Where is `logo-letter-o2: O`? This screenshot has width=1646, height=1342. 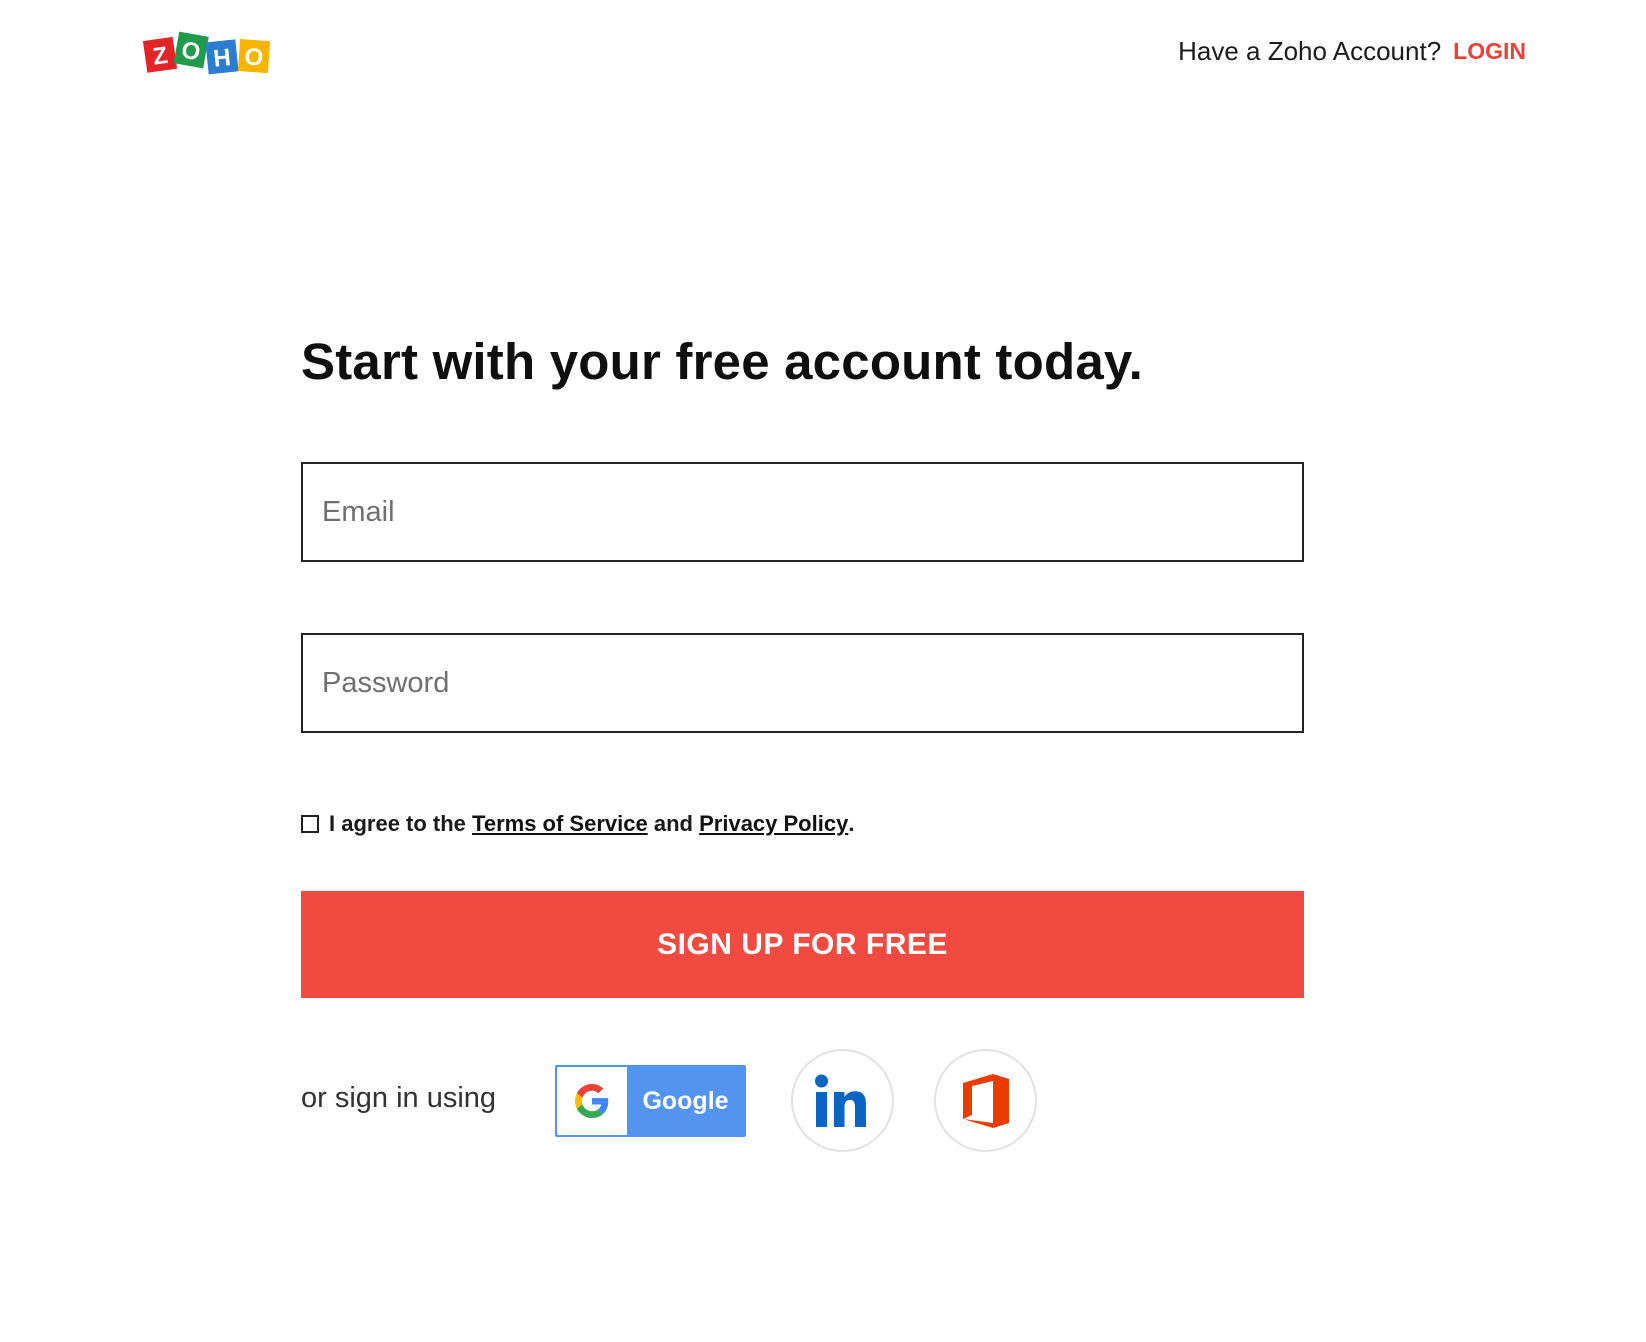
logo-letter-o2: O is located at coordinates (254, 57).